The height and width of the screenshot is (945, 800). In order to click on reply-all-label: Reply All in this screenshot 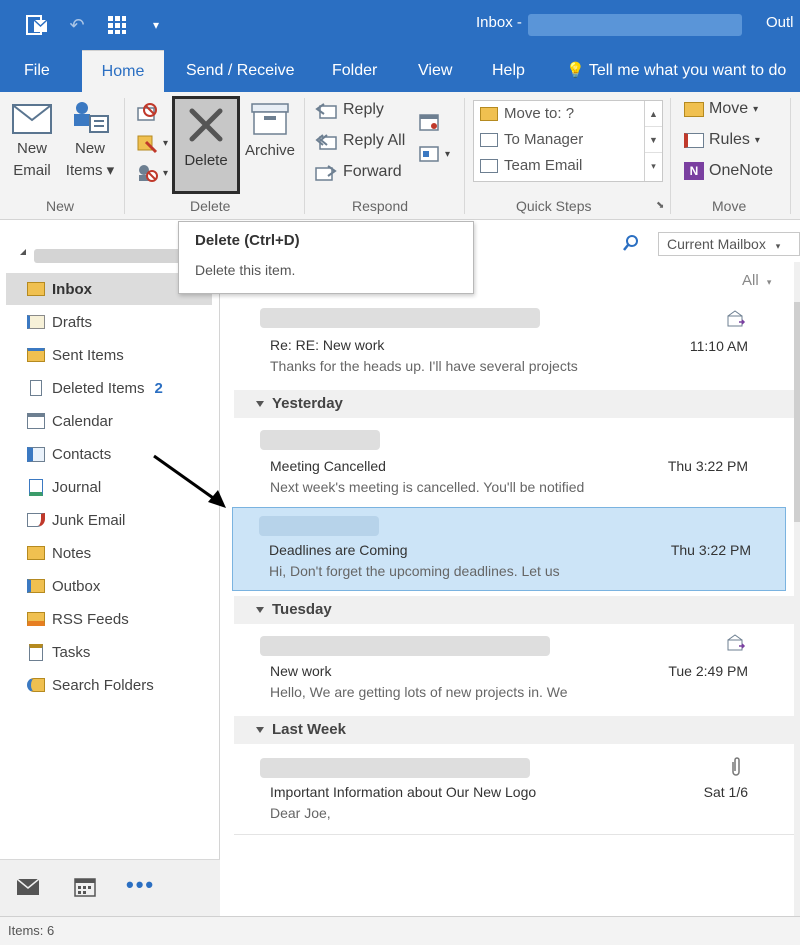, I will do `click(374, 140)`.